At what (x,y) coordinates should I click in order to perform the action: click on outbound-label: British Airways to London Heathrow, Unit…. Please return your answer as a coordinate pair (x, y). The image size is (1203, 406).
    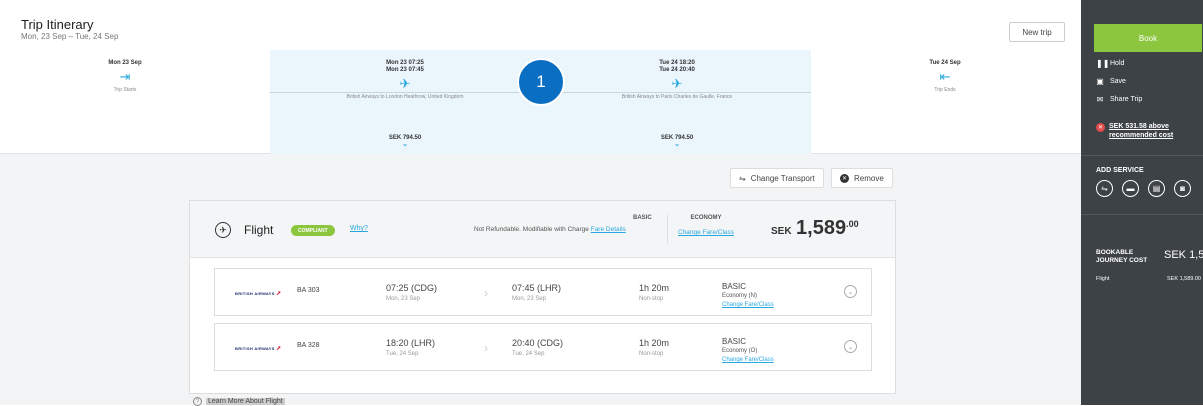
    Looking at the image, I should click on (405, 97).